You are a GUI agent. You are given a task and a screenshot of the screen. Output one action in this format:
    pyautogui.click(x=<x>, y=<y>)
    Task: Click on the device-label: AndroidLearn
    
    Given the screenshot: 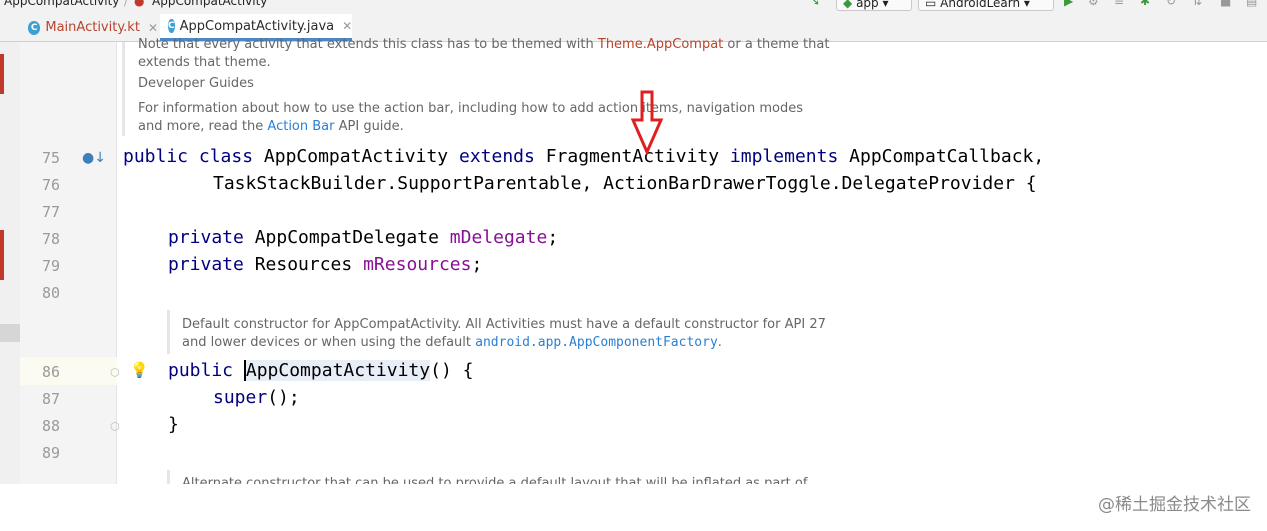 What is the action you would take?
    pyautogui.click(x=980, y=5)
    